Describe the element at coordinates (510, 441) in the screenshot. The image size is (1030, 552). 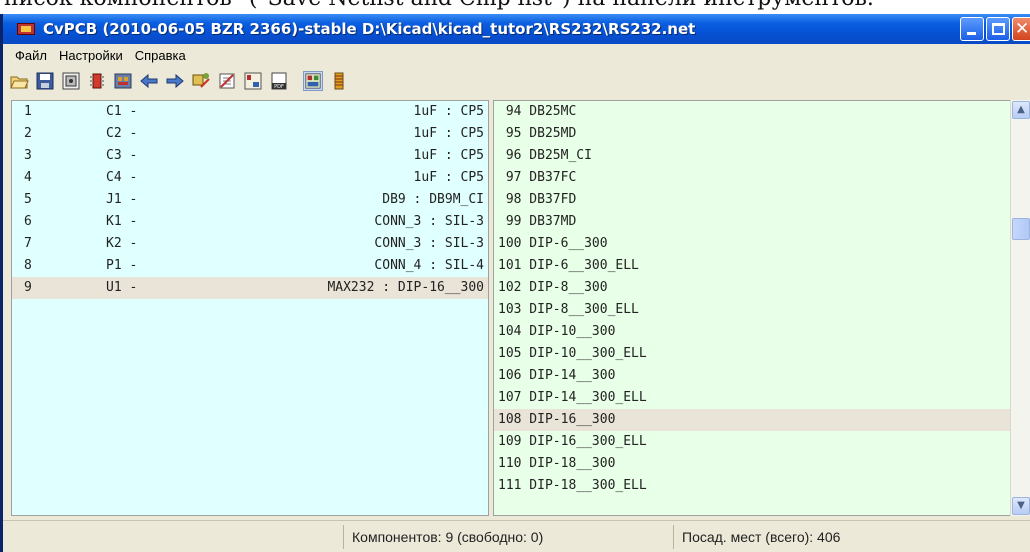
I see `footprint-number: 109` at that location.